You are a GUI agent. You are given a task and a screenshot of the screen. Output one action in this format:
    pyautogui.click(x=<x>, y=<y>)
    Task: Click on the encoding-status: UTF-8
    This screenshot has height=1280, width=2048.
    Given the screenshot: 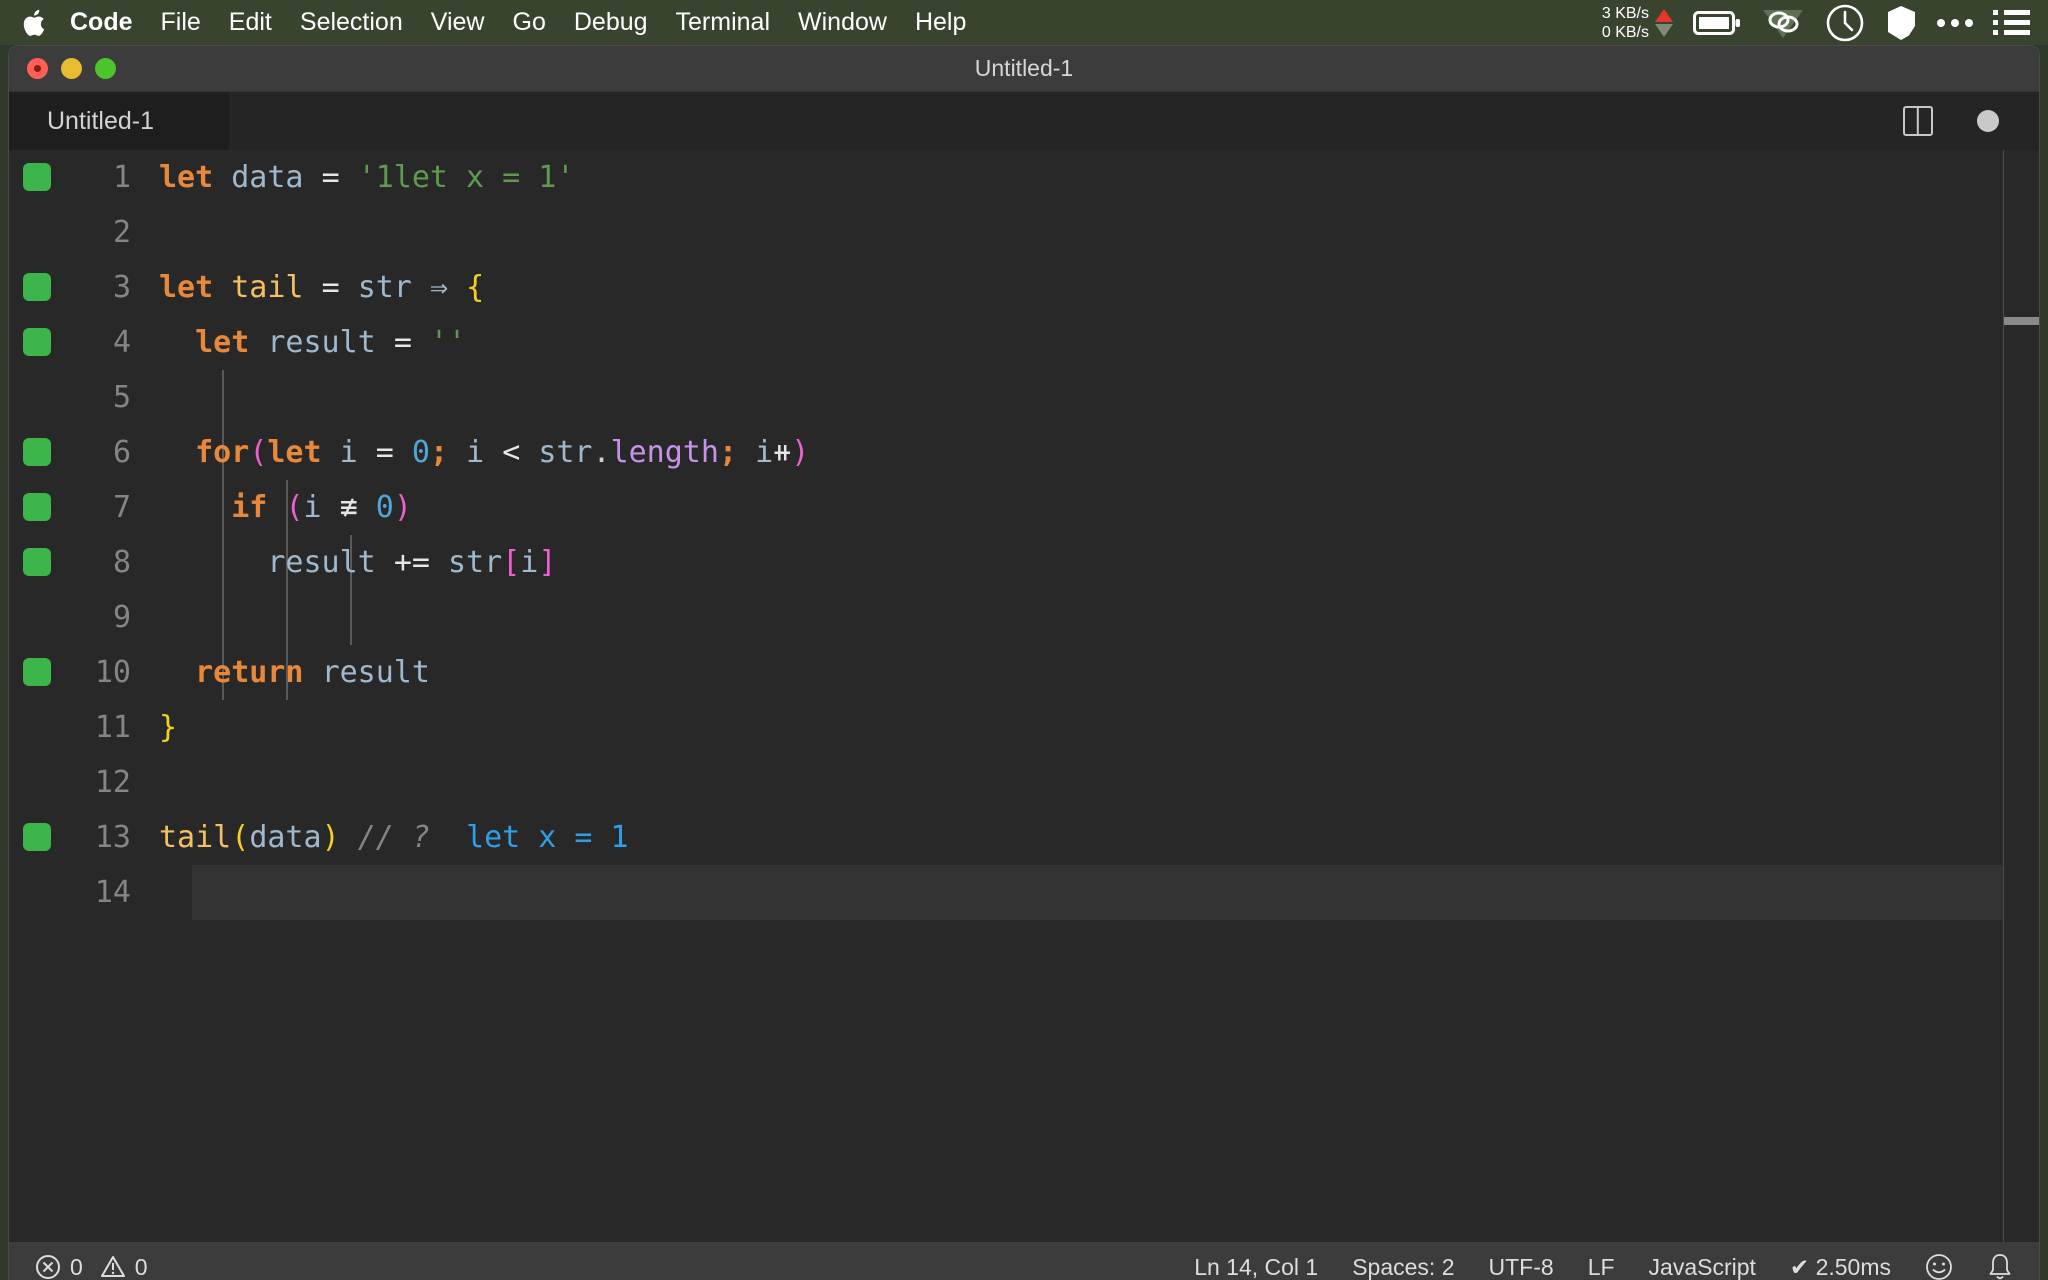 What is the action you would take?
    pyautogui.click(x=1521, y=1267)
    